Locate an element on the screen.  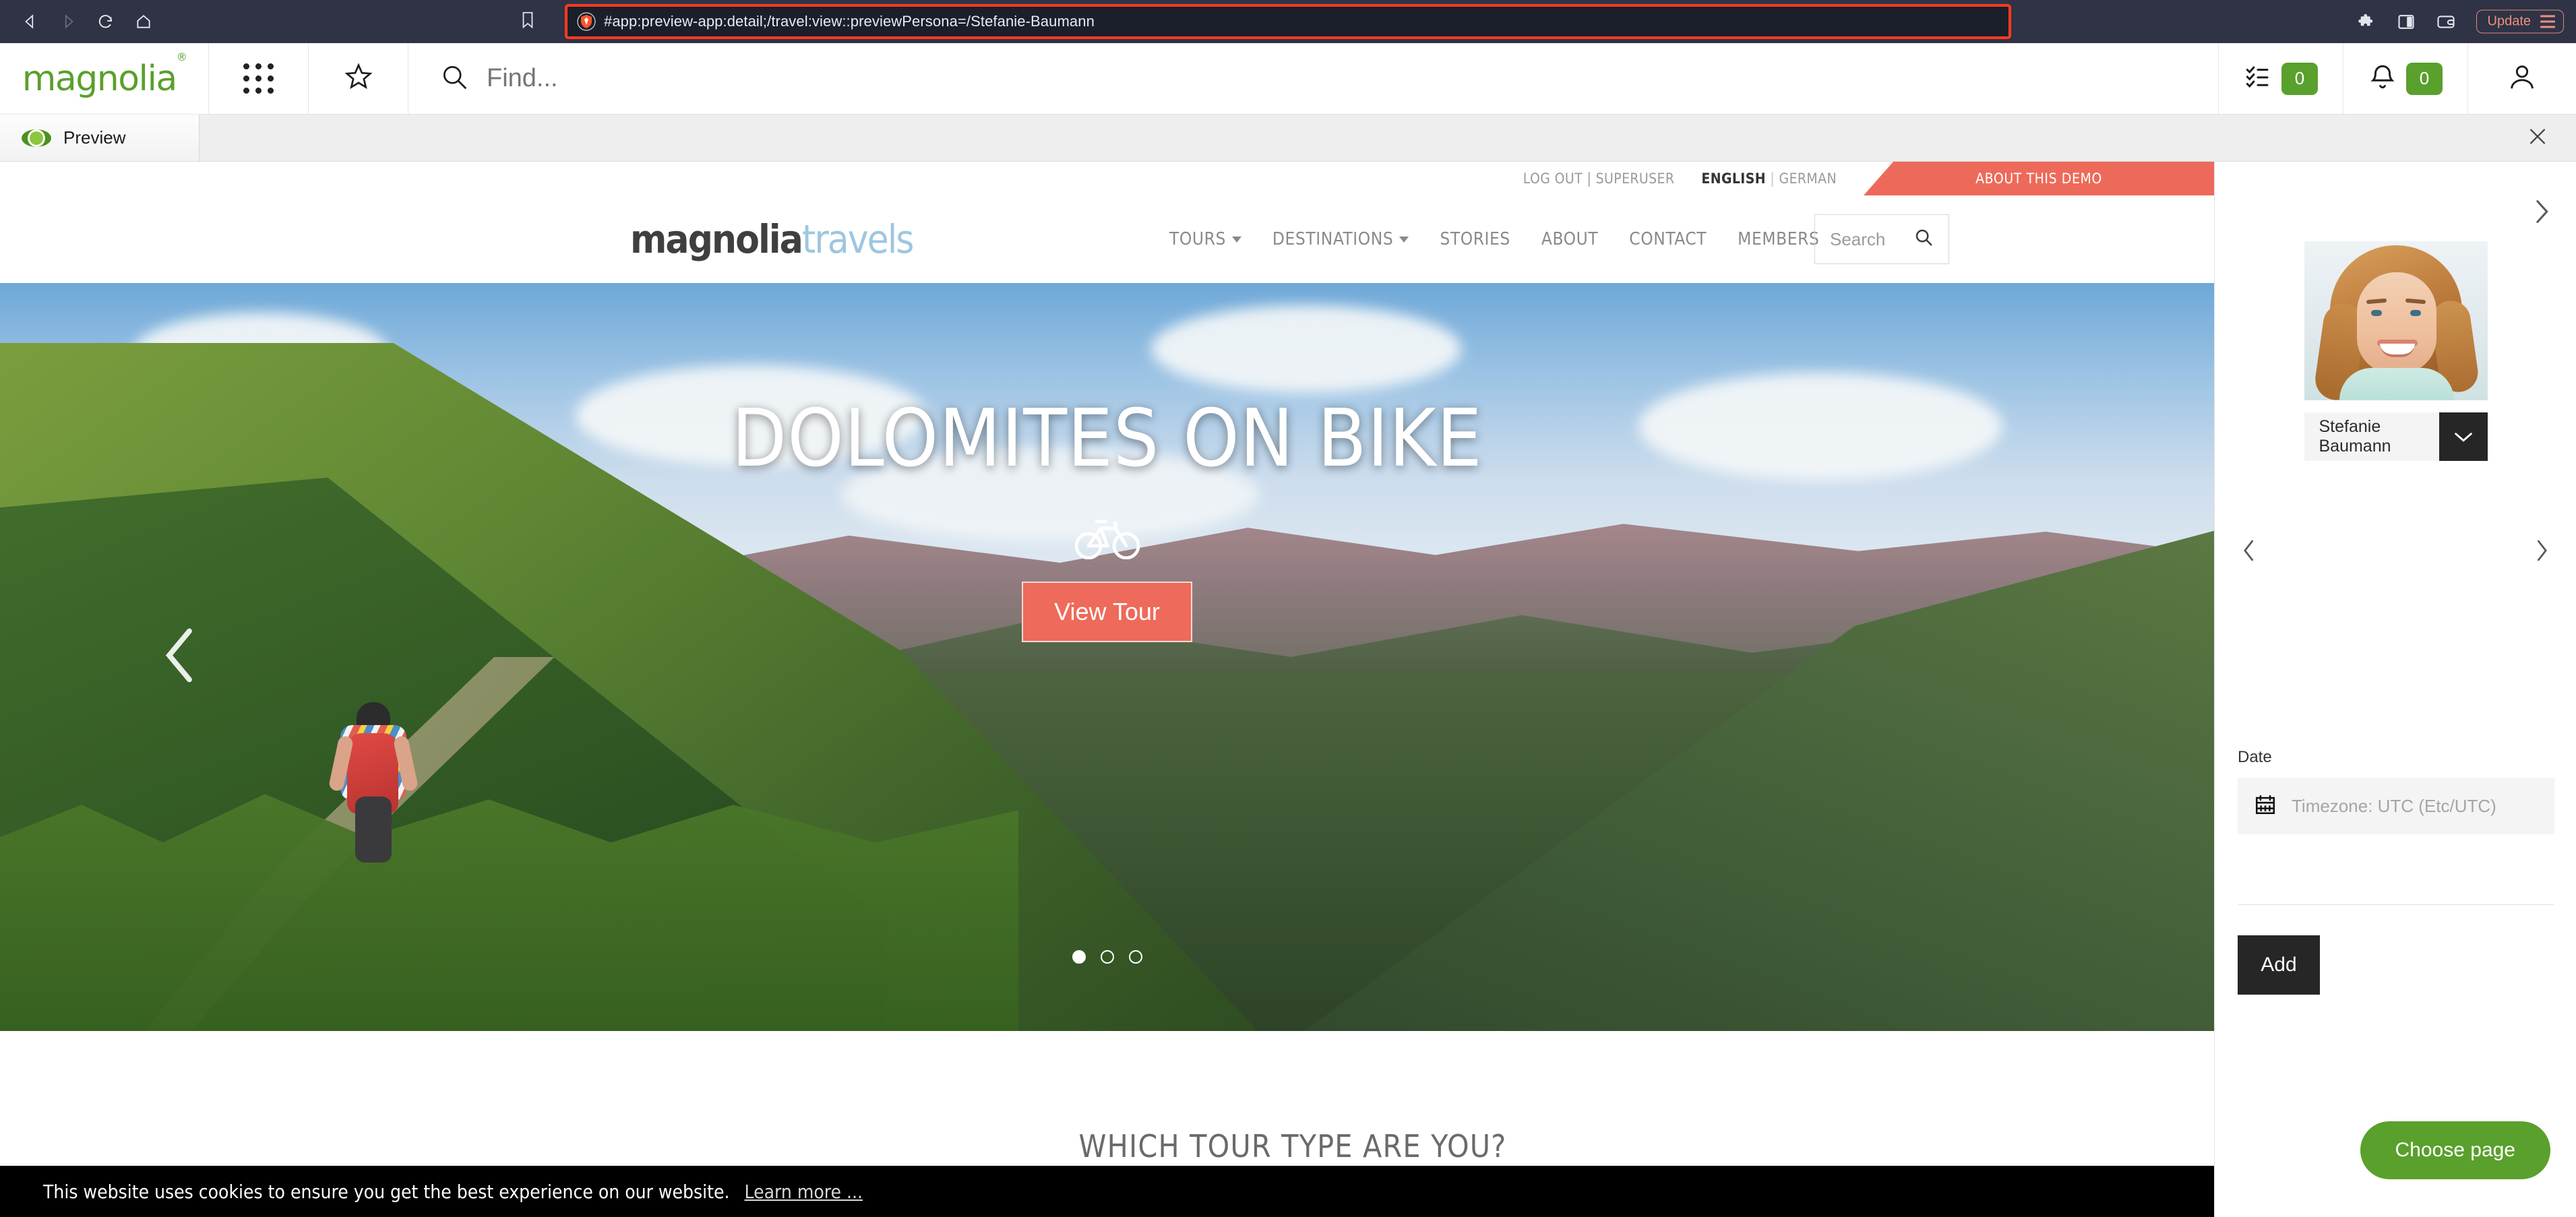
favorites-button is located at coordinates (359, 78).